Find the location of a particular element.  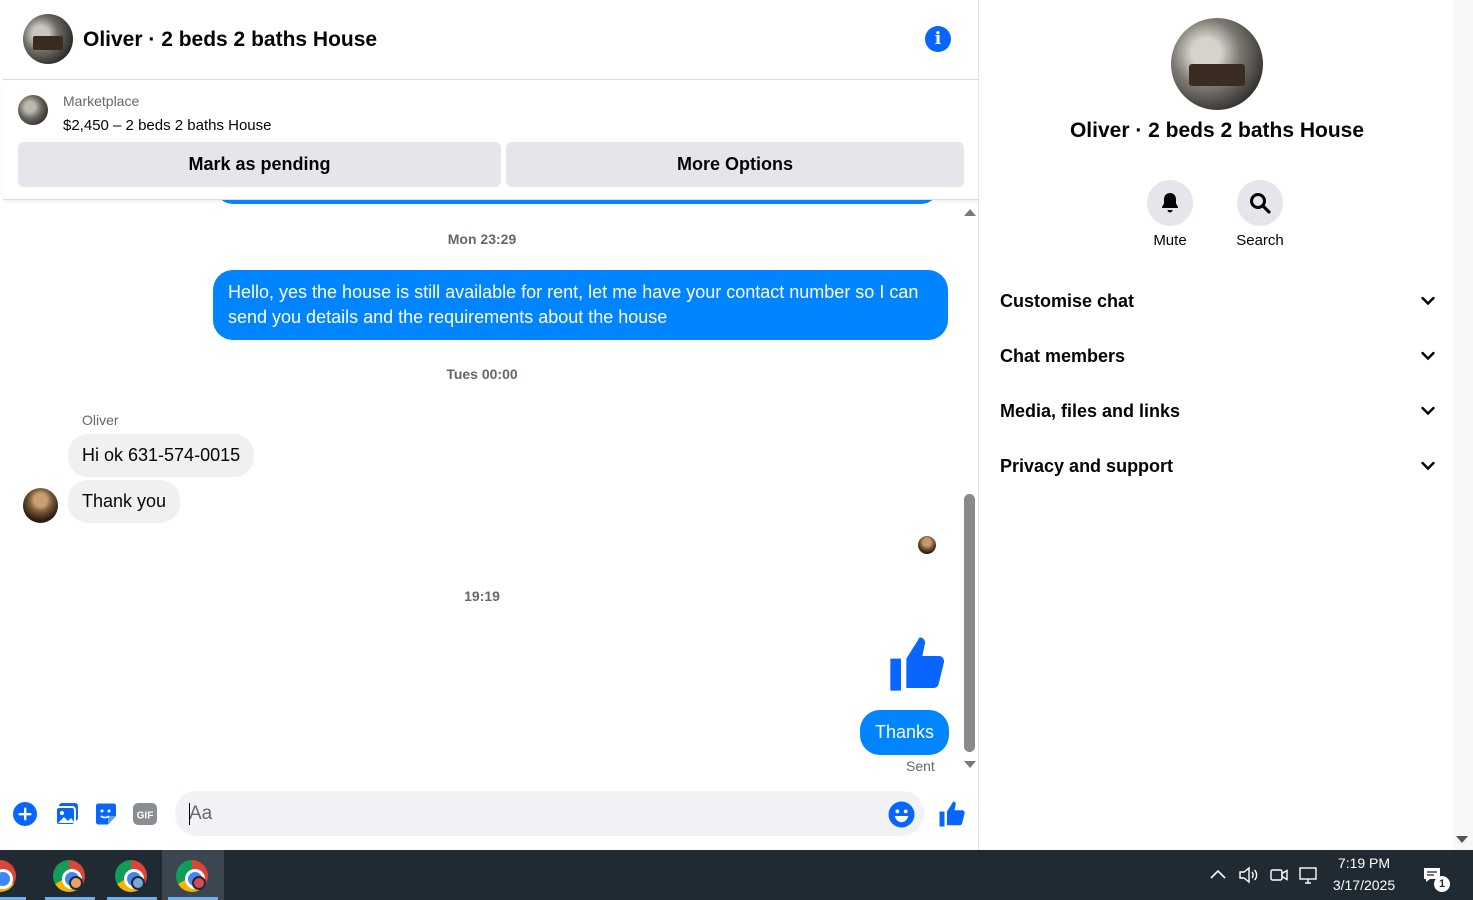

plus-icon is located at coordinates (25, 814).